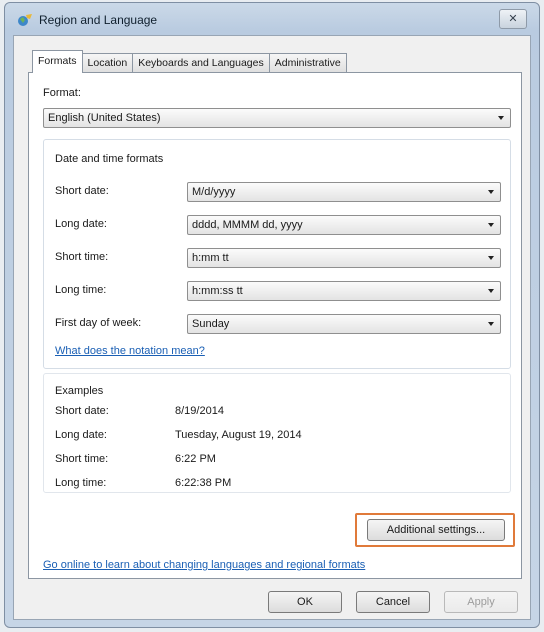 The image size is (544, 632). Describe the element at coordinates (307, 63) in the screenshot. I see `tab-administrative: Administrative` at that location.